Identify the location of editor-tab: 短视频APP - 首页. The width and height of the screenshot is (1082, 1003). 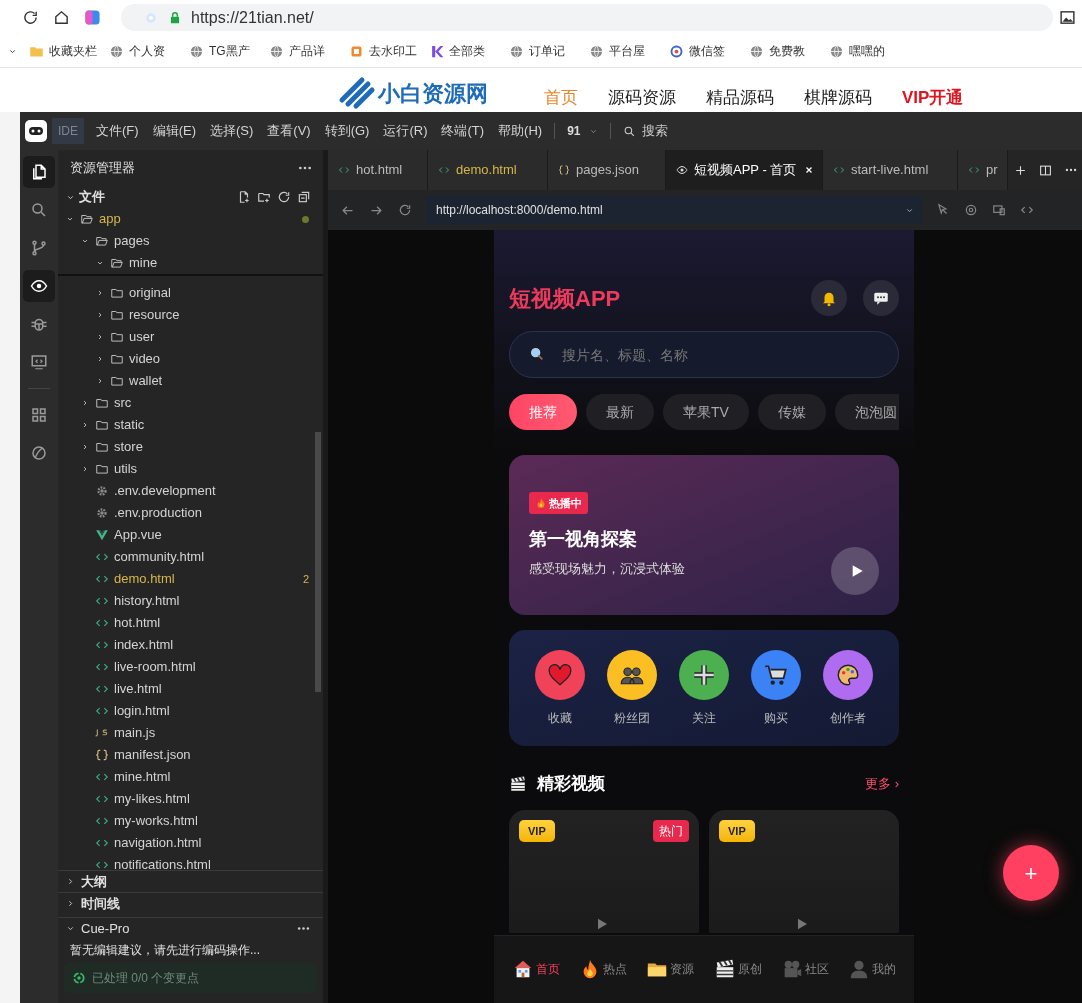
(744, 170).